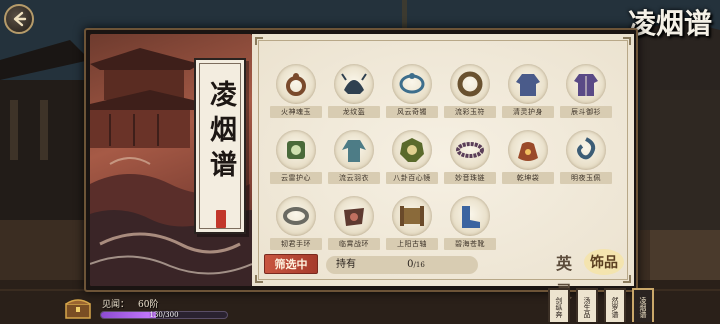  Describe the element at coordinates (148, 305) in the screenshot. I see `experience-level: 60阶` at that location.